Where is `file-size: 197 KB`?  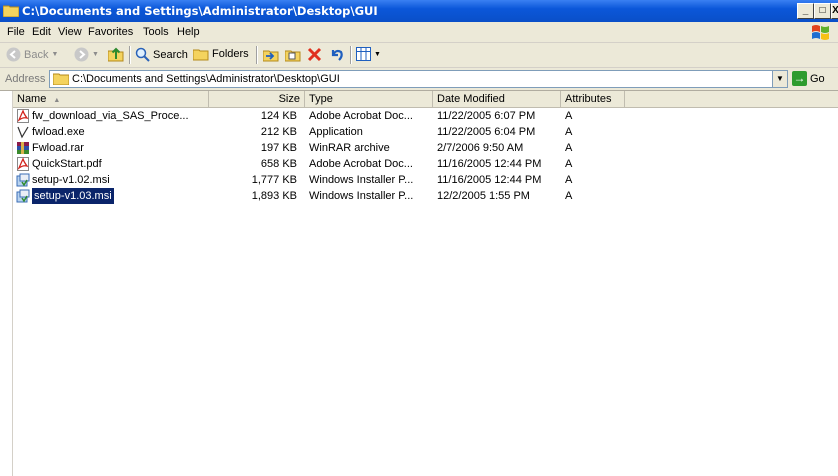
file-size: 197 KB is located at coordinates (278, 148).